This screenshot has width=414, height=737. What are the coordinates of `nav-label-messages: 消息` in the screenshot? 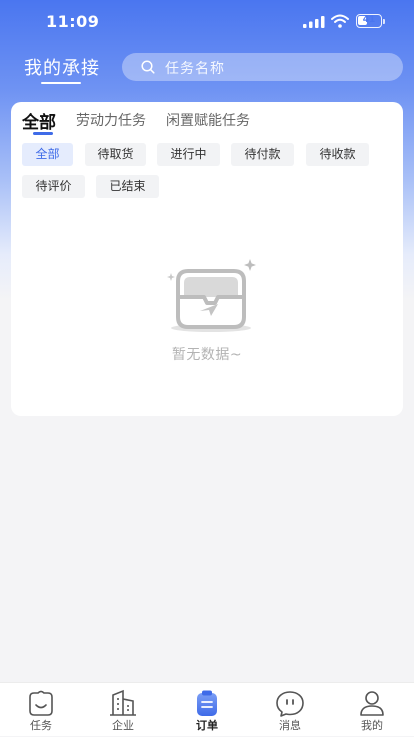 It's located at (290, 725).